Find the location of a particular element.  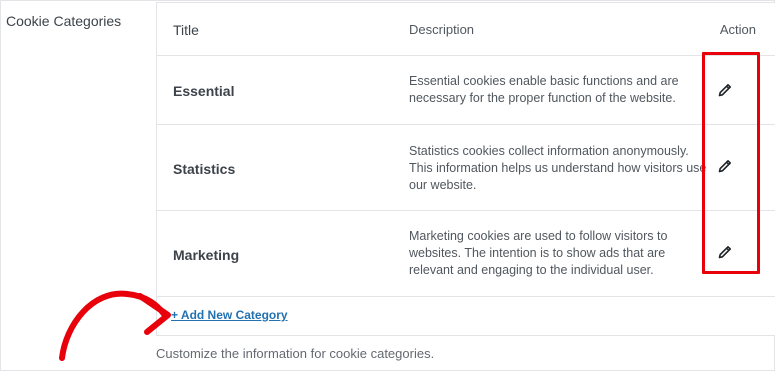

edit-essential-button is located at coordinates (725, 90).